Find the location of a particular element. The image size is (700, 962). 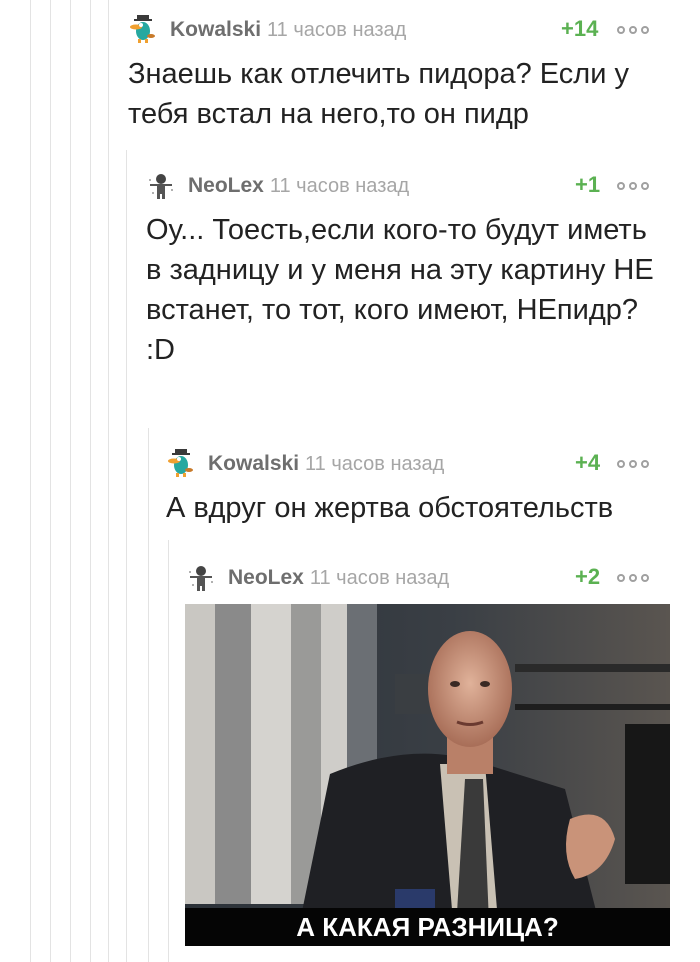

comment-text: А вдруг он жертва обстоятельств is located at coordinates (390, 508).